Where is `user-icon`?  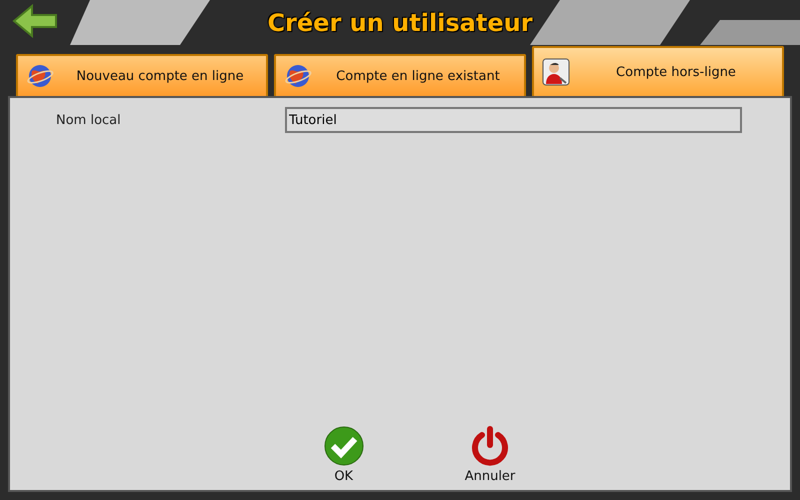
user-icon is located at coordinates (556, 72).